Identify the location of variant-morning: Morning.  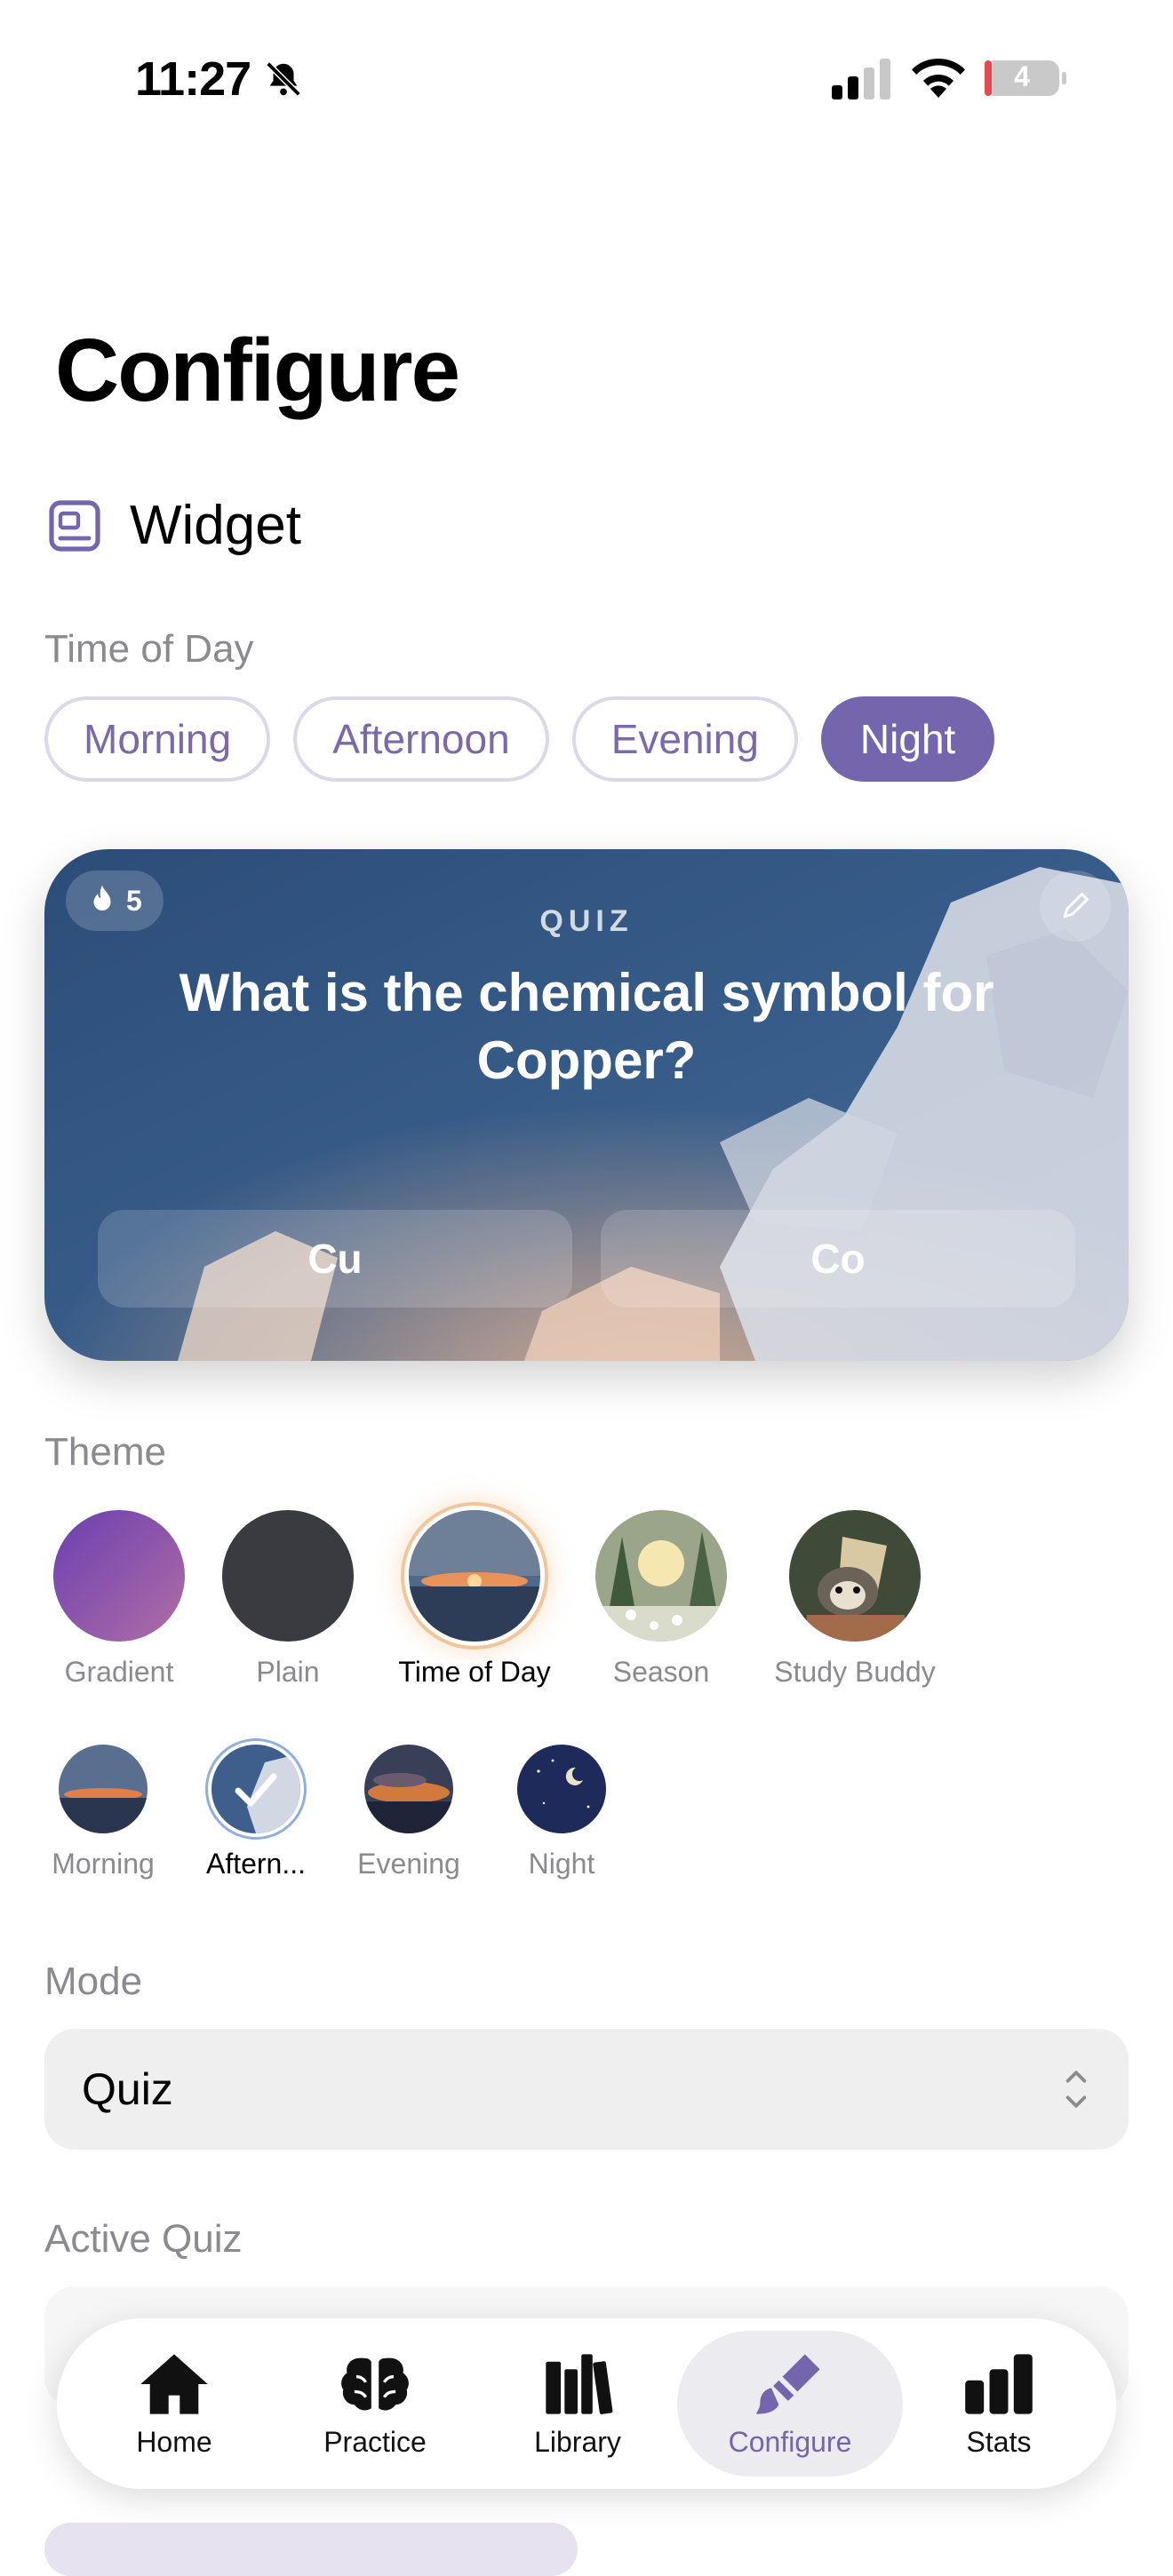
(103, 1812).